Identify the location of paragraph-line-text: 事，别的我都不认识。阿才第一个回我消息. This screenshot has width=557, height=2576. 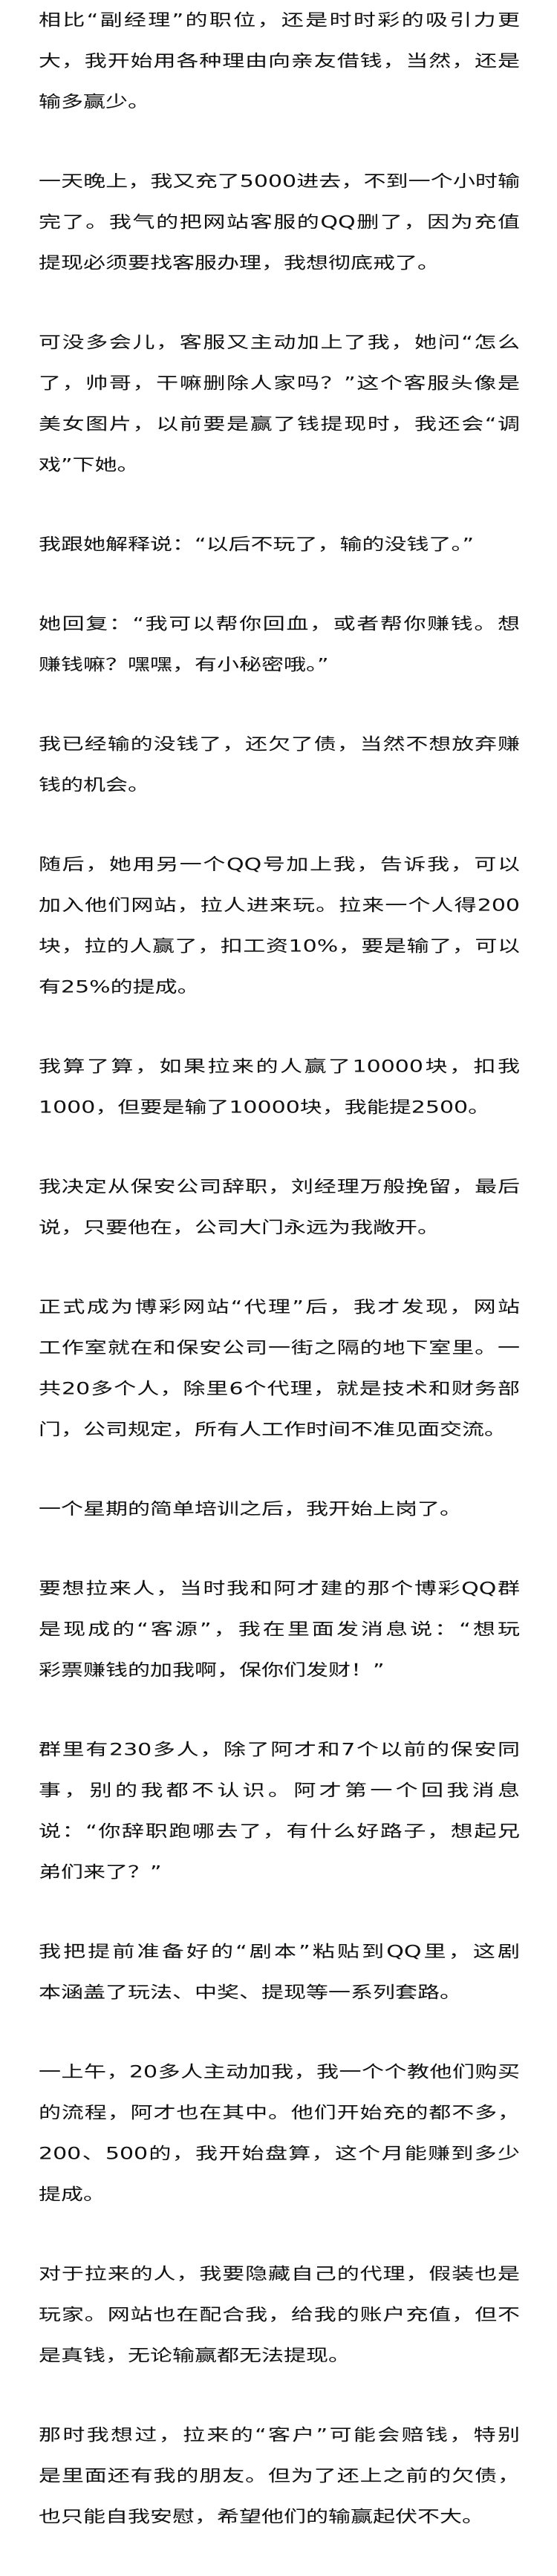
(279, 1791).